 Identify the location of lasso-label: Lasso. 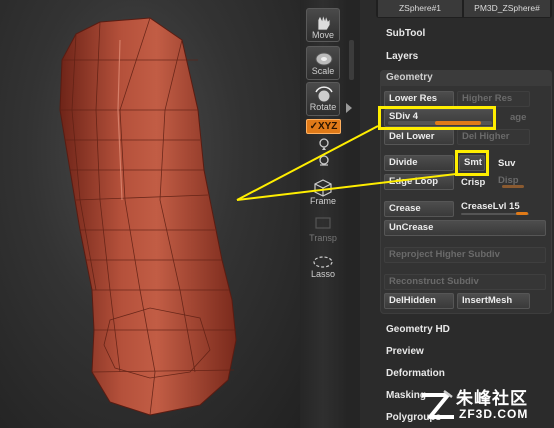
(323, 274).